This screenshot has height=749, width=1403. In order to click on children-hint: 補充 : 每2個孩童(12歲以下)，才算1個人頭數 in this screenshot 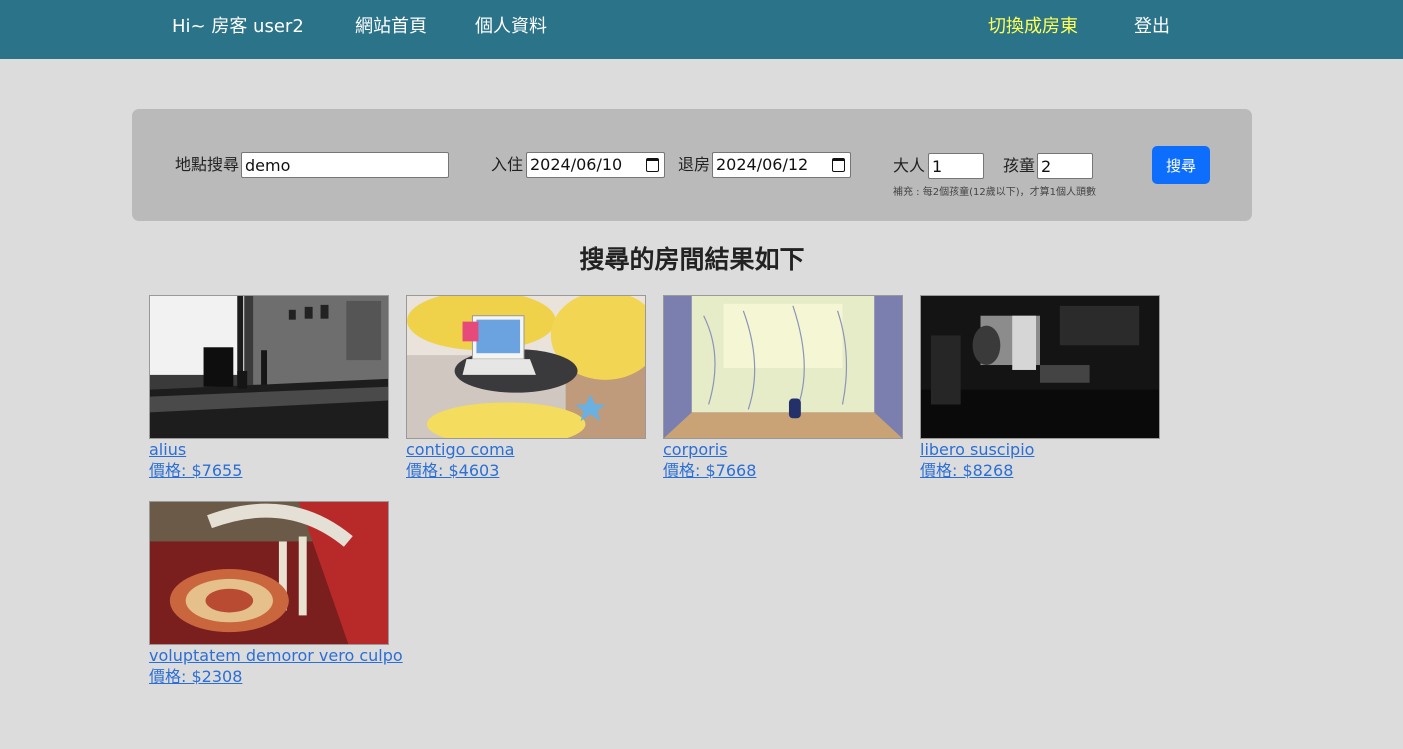, I will do `click(994, 192)`.